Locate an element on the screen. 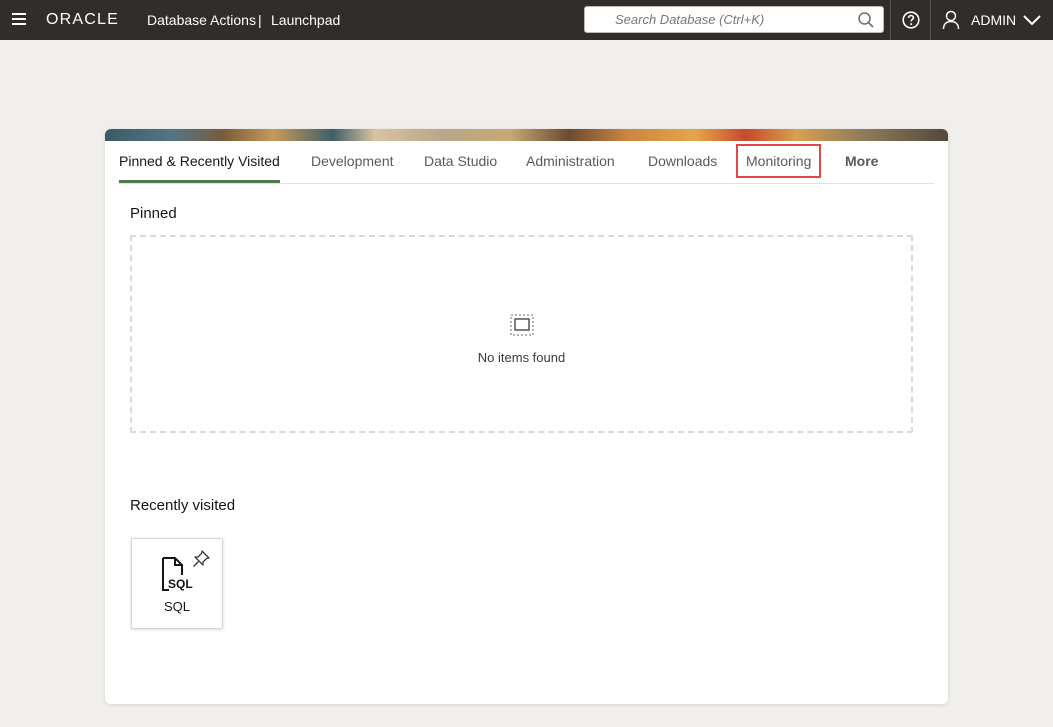 This screenshot has width=1053, height=727. search-input is located at coordinates (717, 19).